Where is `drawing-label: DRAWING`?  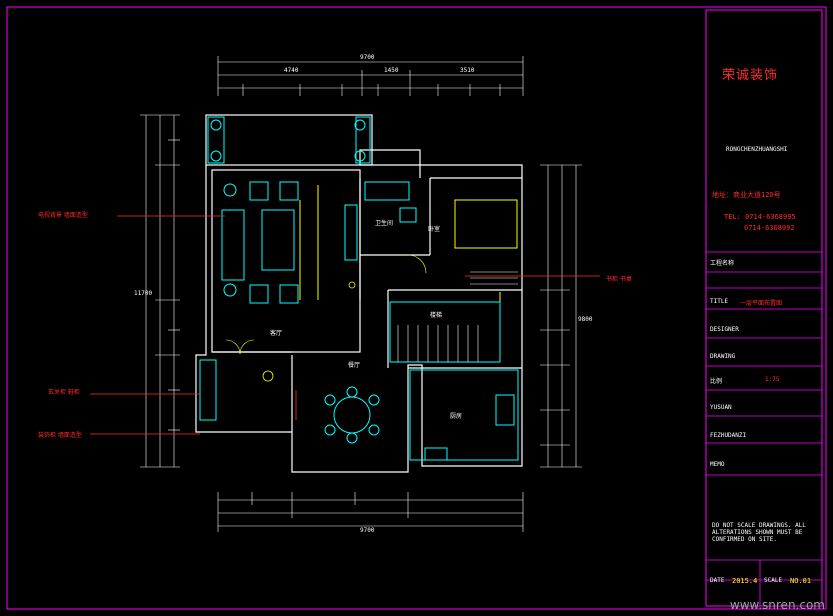
drawing-label: DRAWING is located at coordinates (723, 356).